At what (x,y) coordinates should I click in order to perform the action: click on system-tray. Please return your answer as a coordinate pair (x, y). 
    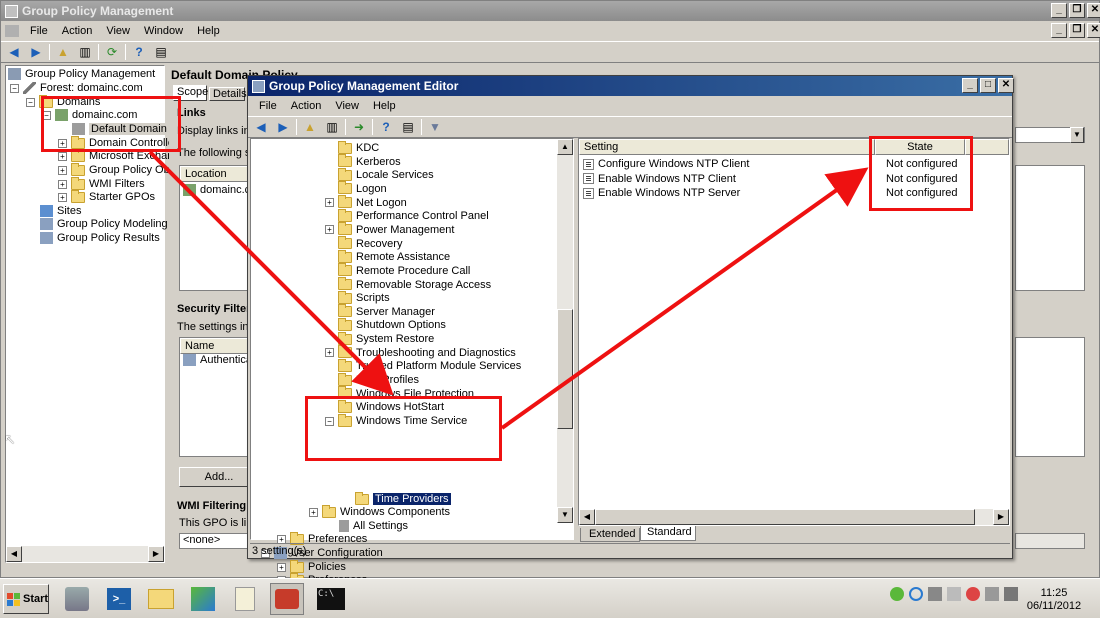
    Looking at the image, I should click on (954, 594).